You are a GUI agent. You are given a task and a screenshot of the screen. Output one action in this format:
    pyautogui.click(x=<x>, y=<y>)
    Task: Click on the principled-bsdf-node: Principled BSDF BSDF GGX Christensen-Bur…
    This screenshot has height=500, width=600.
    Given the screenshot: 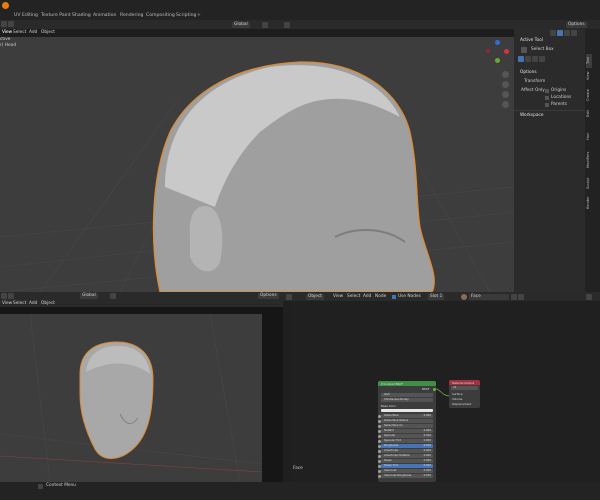 What is the action you would take?
    pyautogui.click(x=407, y=431)
    